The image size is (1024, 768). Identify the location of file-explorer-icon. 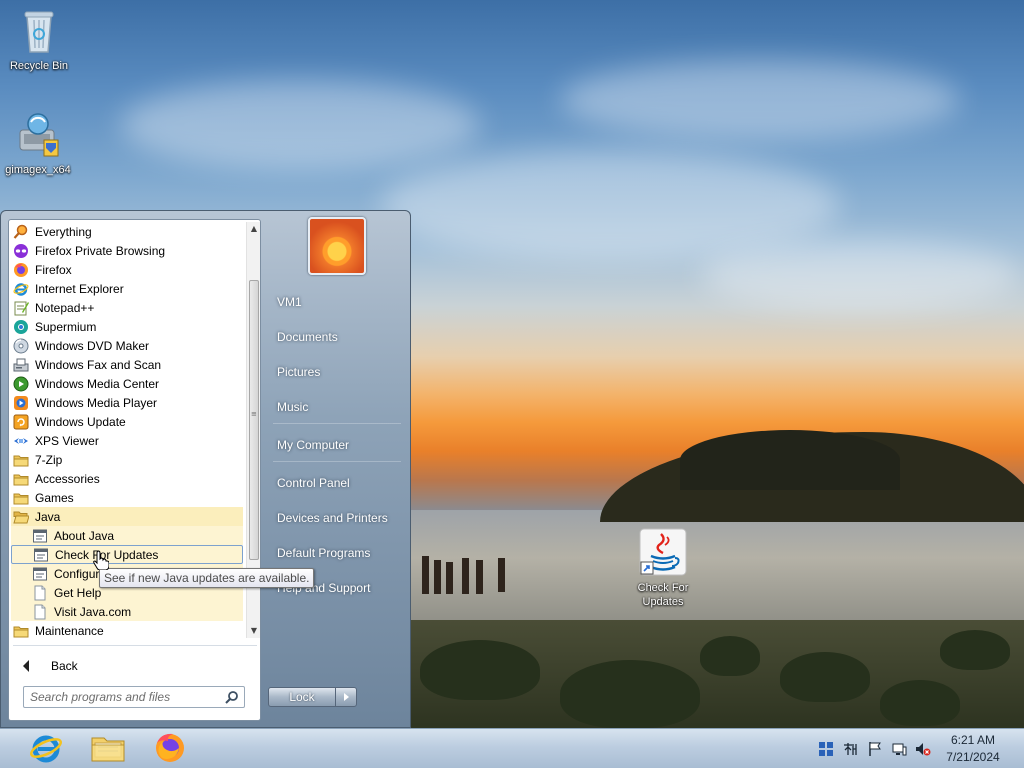
(108, 749).